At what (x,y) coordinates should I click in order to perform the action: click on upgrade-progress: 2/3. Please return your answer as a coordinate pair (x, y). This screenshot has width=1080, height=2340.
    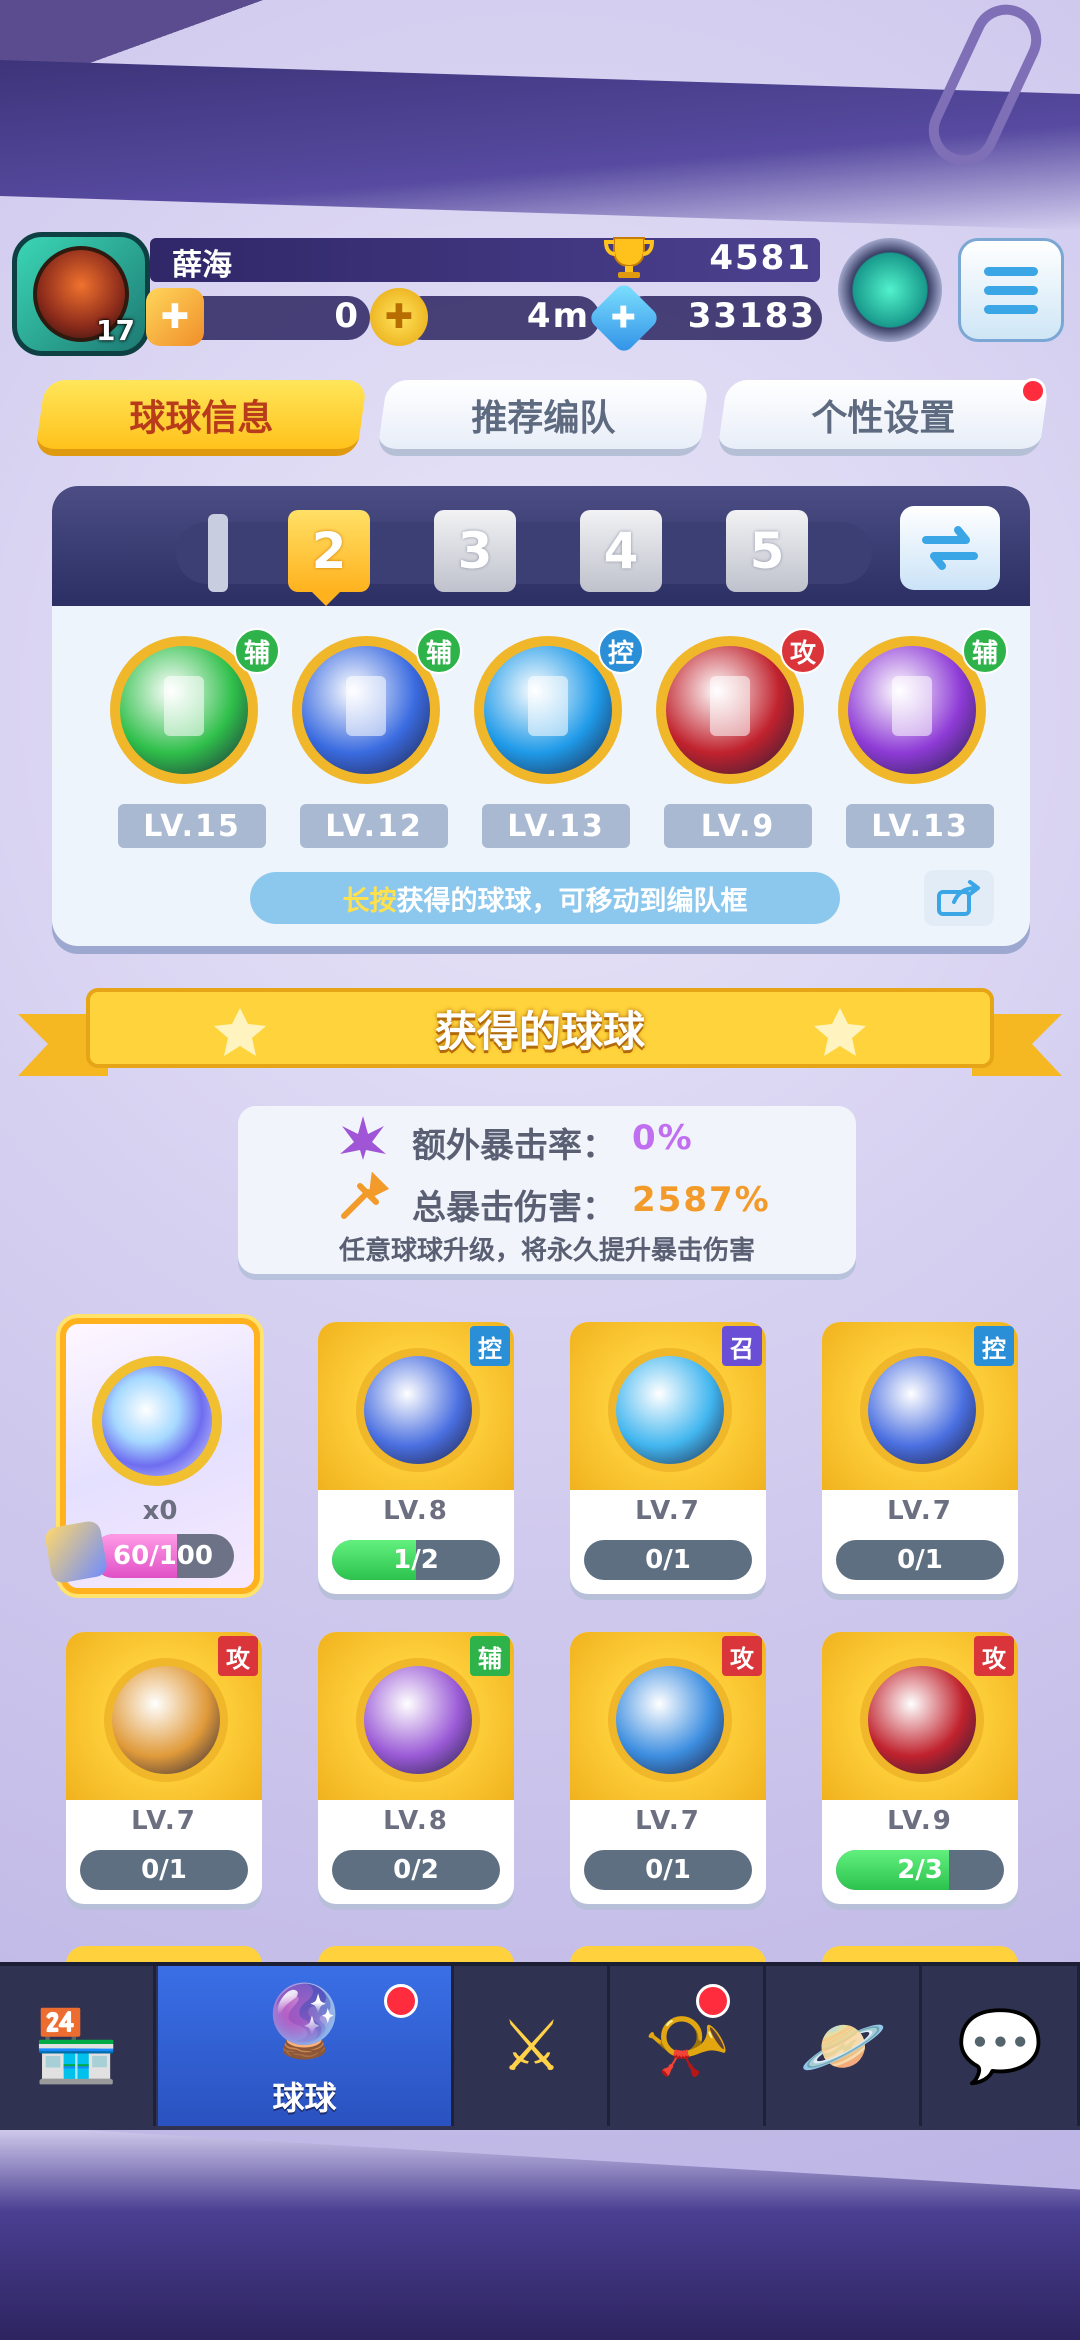
    Looking at the image, I should click on (920, 1870).